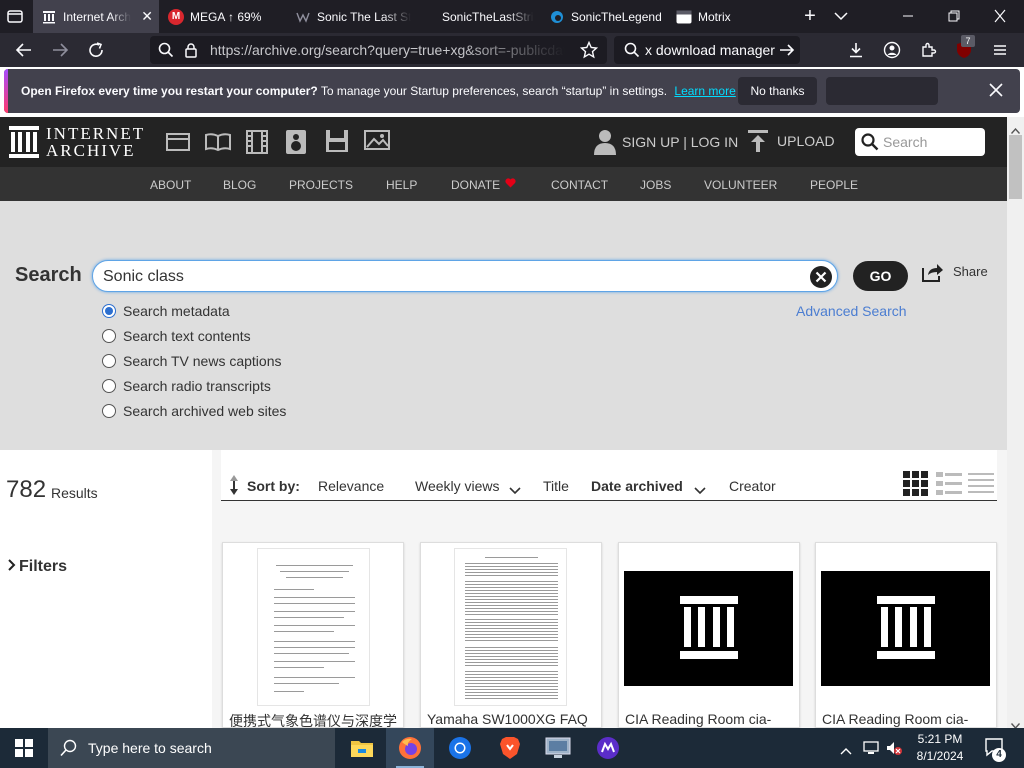 Image resolution: width=1024 pixels, height=768 pixels. I want to click on firefox-icon, so click(410, 748).